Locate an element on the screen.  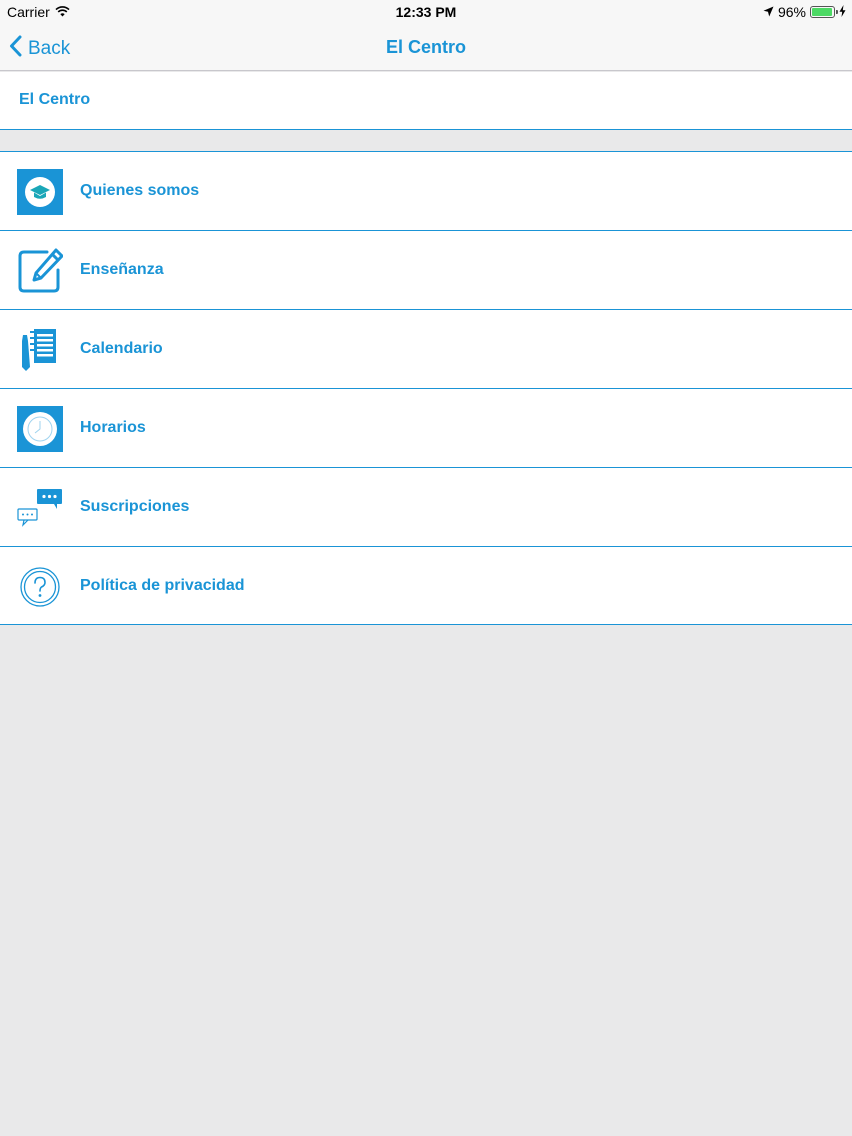
menu-item-label: Calendario is located at coordinates (121, 348).